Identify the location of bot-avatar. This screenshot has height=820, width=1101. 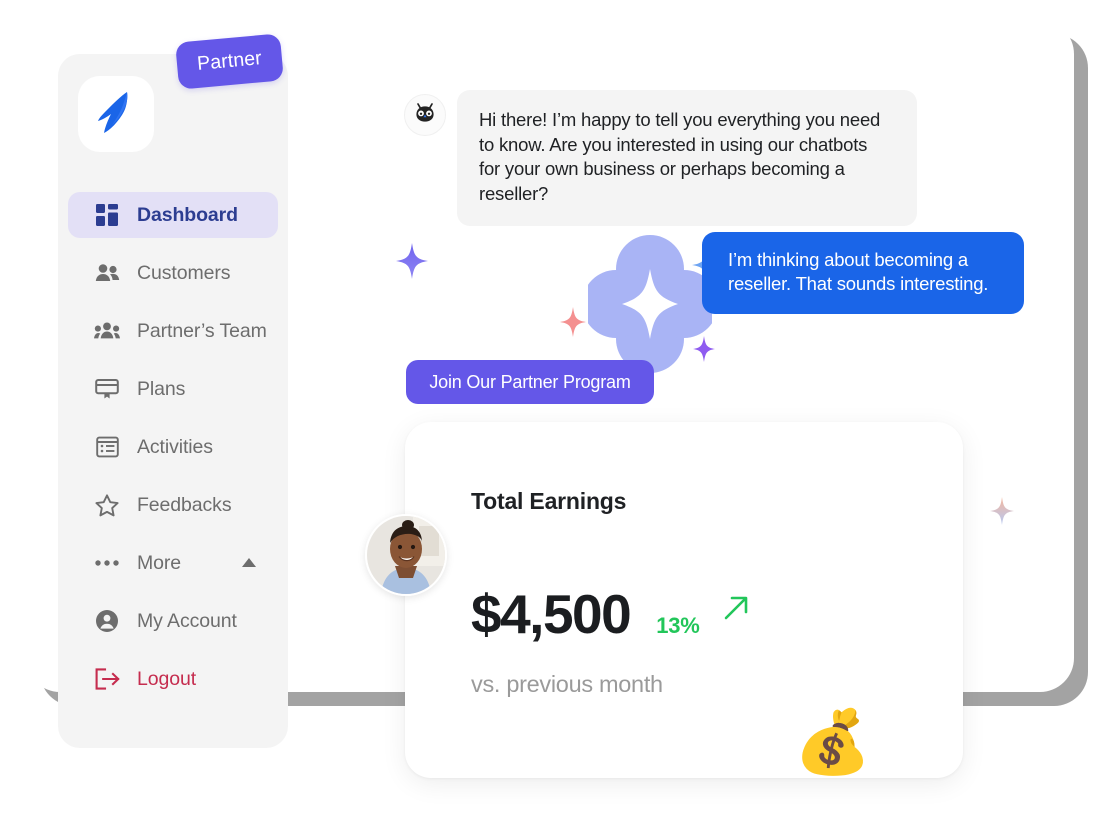
(425, 115).